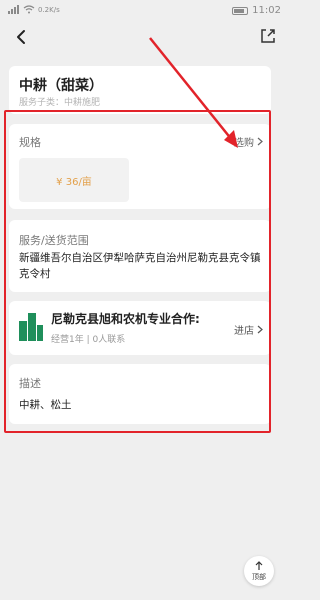 The height and width of the screenshot is (600, 320). I want to click on description-card: 描述 中耕、松土, so click(140, 394).